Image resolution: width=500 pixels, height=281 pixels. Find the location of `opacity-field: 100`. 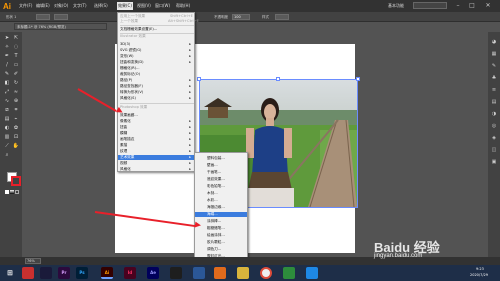

opacity-field: 100 is located at coordinates (241, 17).